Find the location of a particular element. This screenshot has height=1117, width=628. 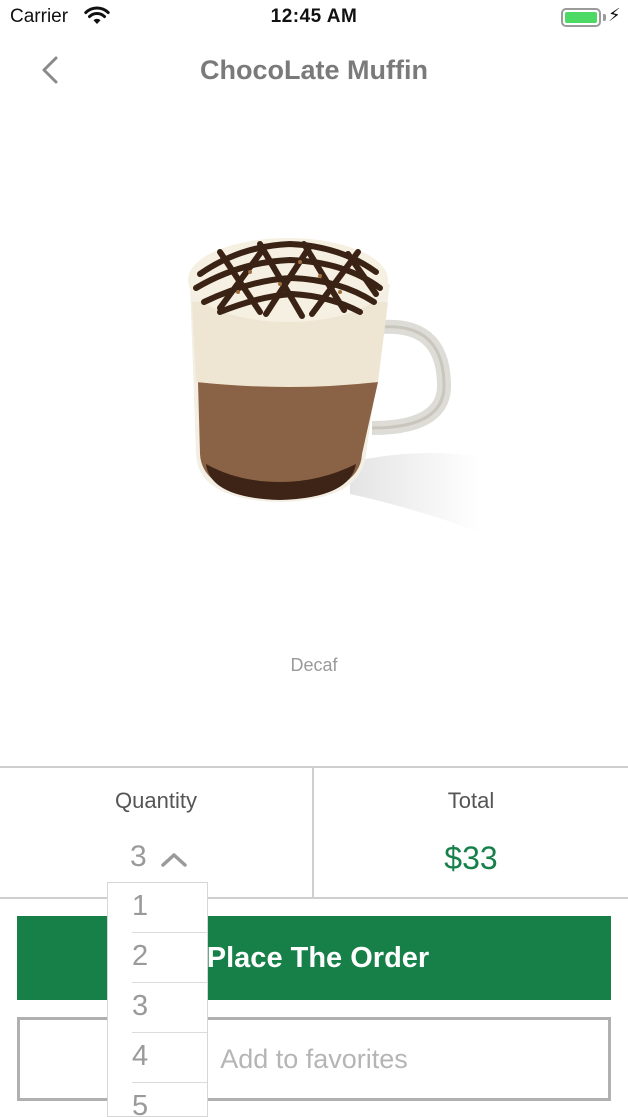

quantity-value: 3 is located at coordinates (138, 856).